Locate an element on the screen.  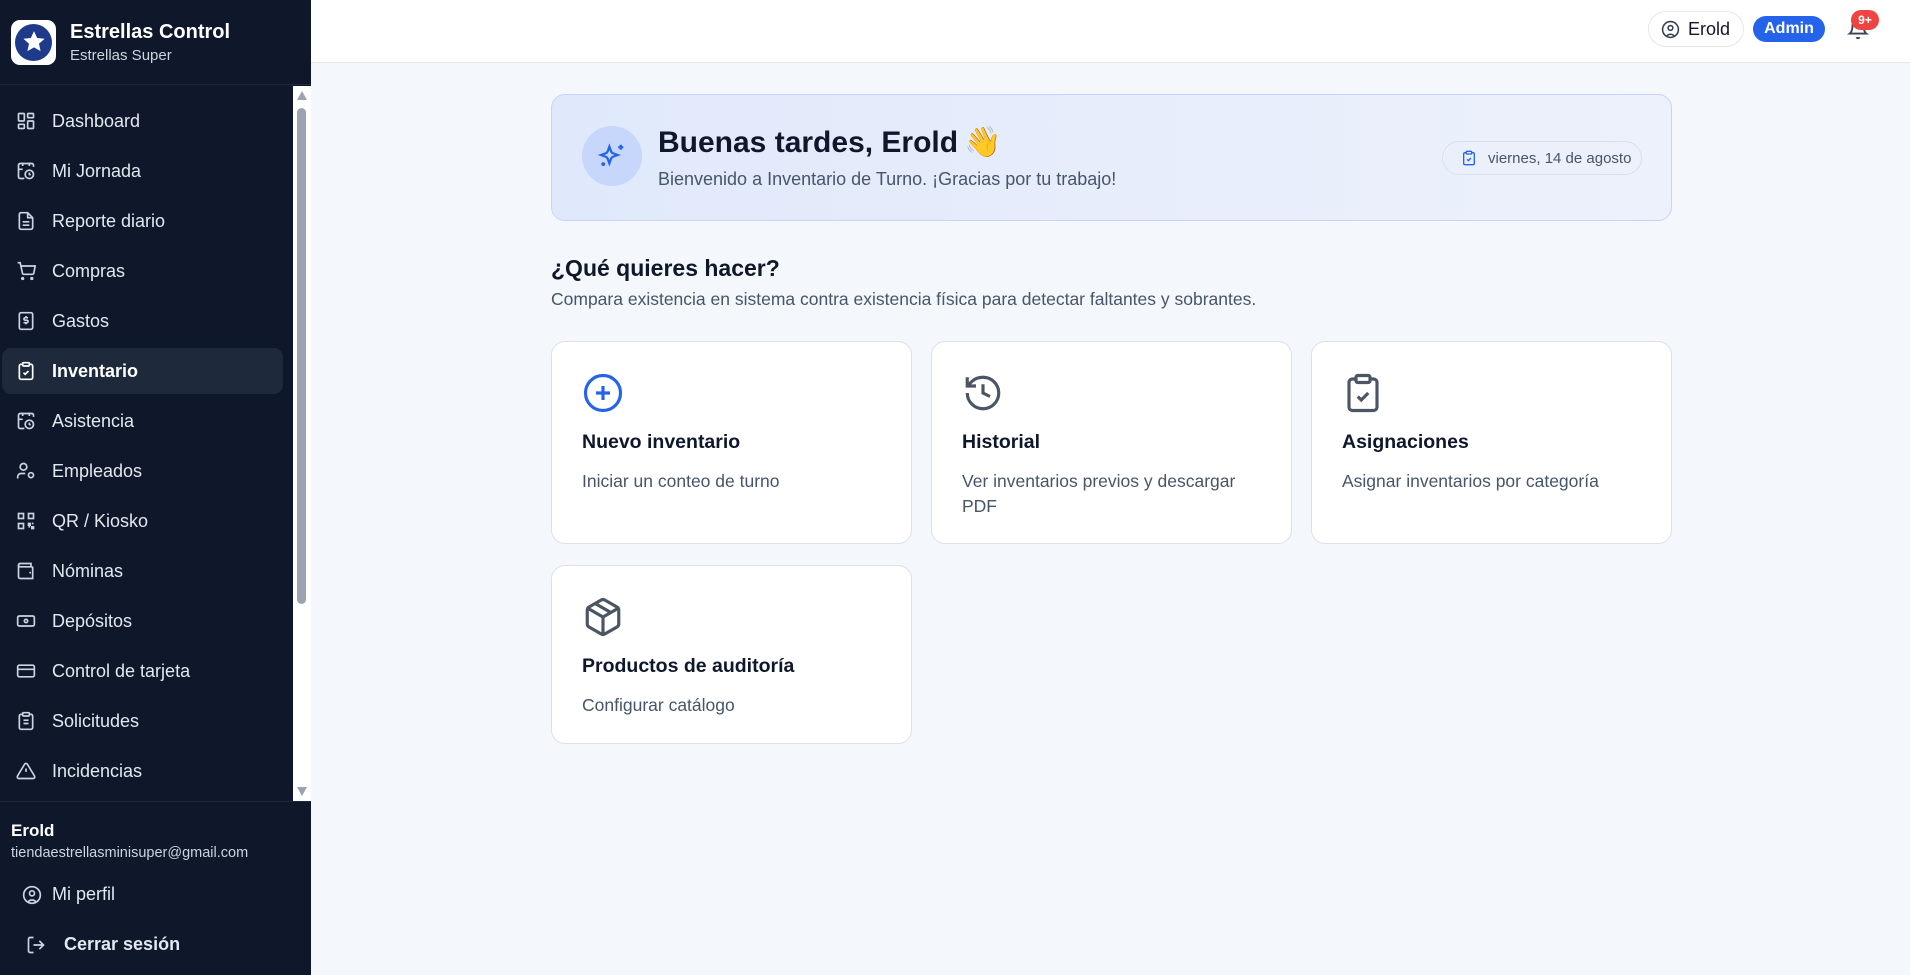
card-title: Historial is located at coordinates (1001, 442).